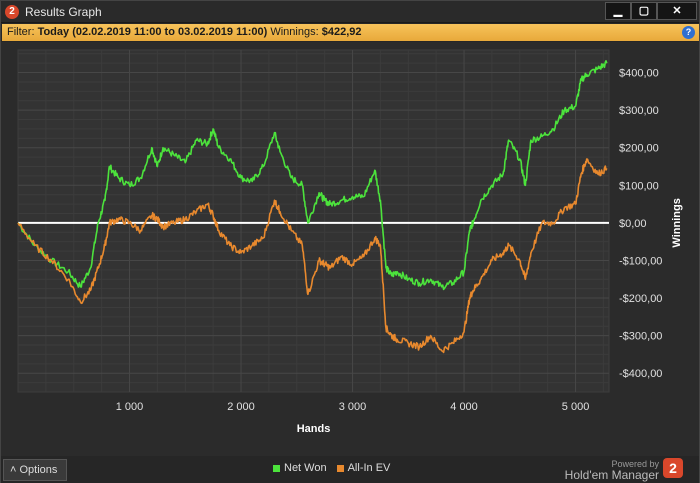 Image resolution: width=700 pixels, height=483 pixels. I want to click on winnings-value: $422,92, so click(341, 32).